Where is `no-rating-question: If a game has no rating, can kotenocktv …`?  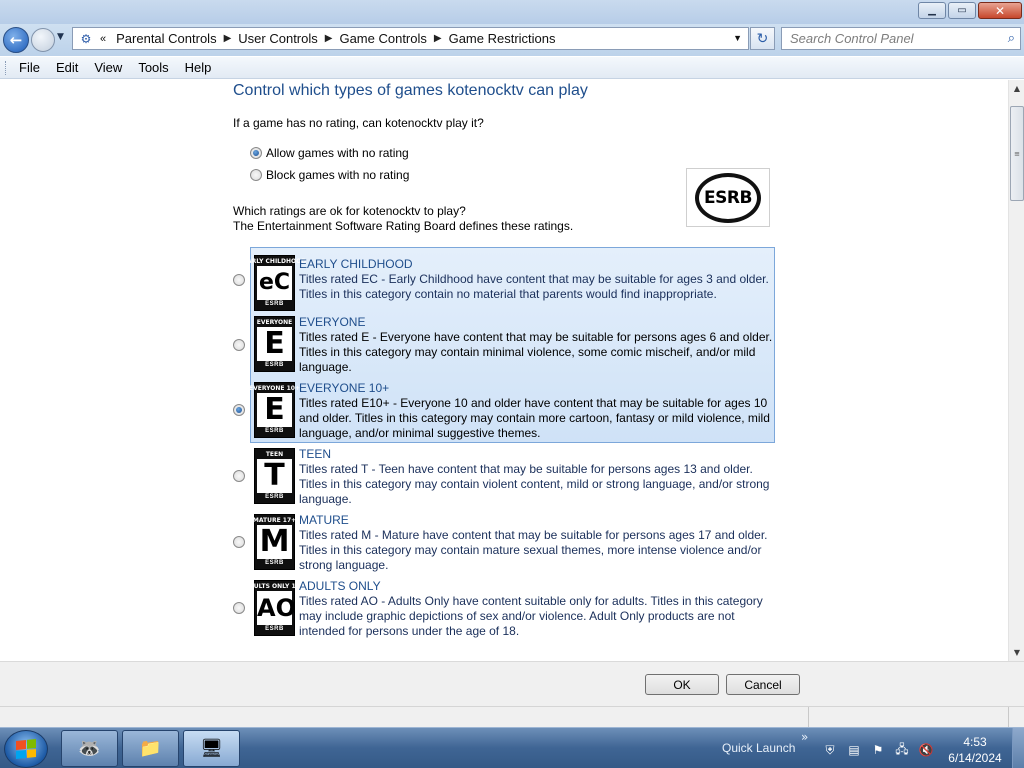 no-rating-question: If a game has no rating, can kotenocktv … is located at coordinates (358, 123).